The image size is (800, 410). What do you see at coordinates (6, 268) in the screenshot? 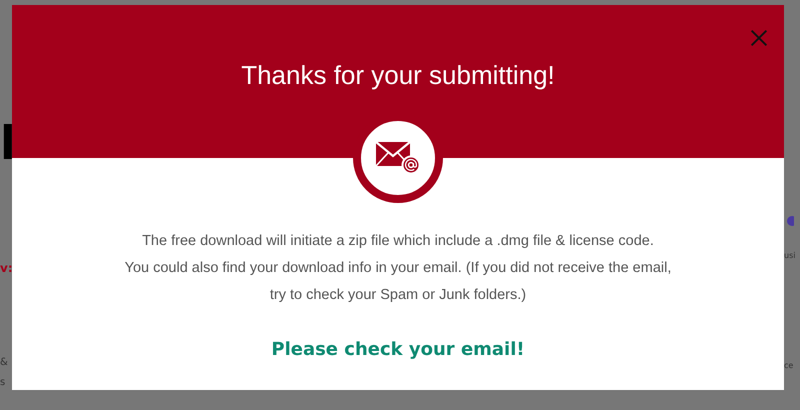
I see `page-text: v:` at bounding box center [6, 268].